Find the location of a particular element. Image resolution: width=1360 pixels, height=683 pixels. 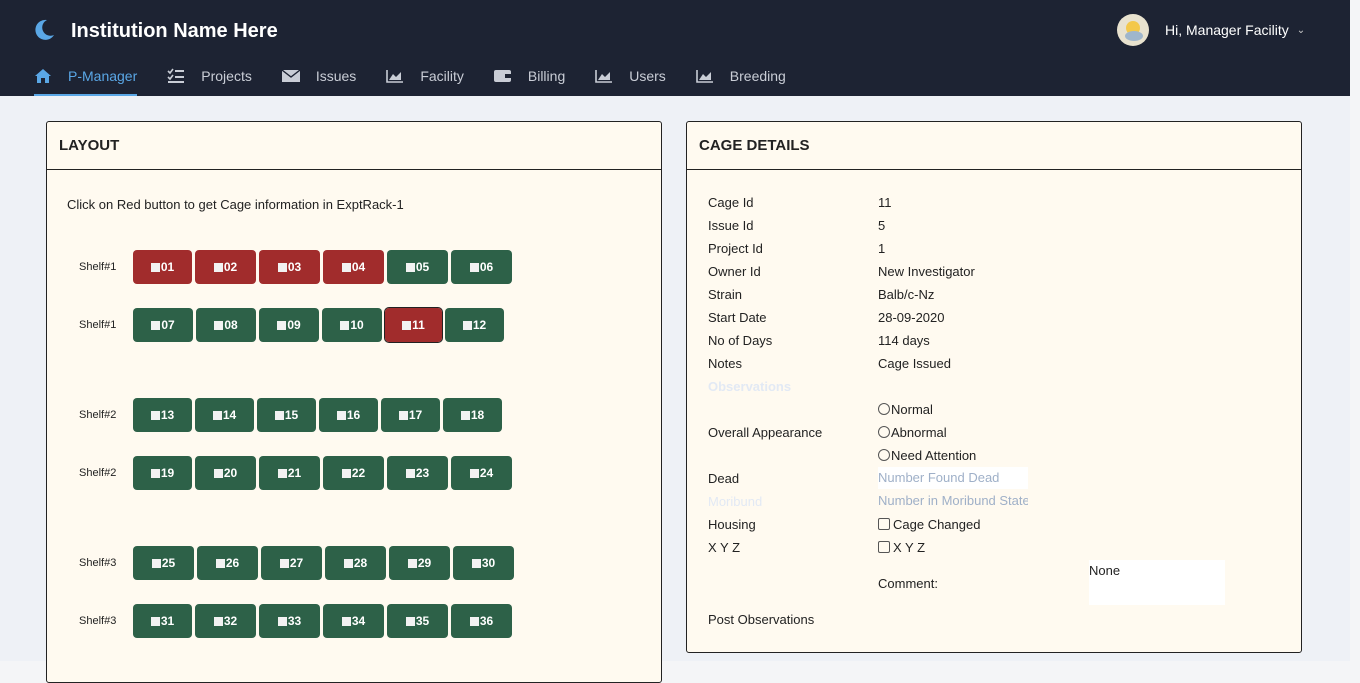

home-icon is located at coordinates (43, 76).